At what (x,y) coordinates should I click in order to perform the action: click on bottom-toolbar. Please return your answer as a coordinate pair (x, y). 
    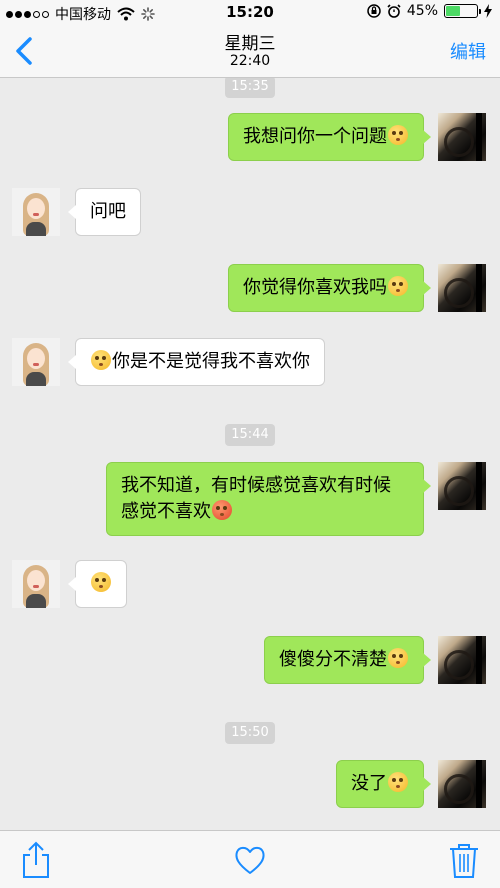
    Looking at the image, I should click on (250, 859).